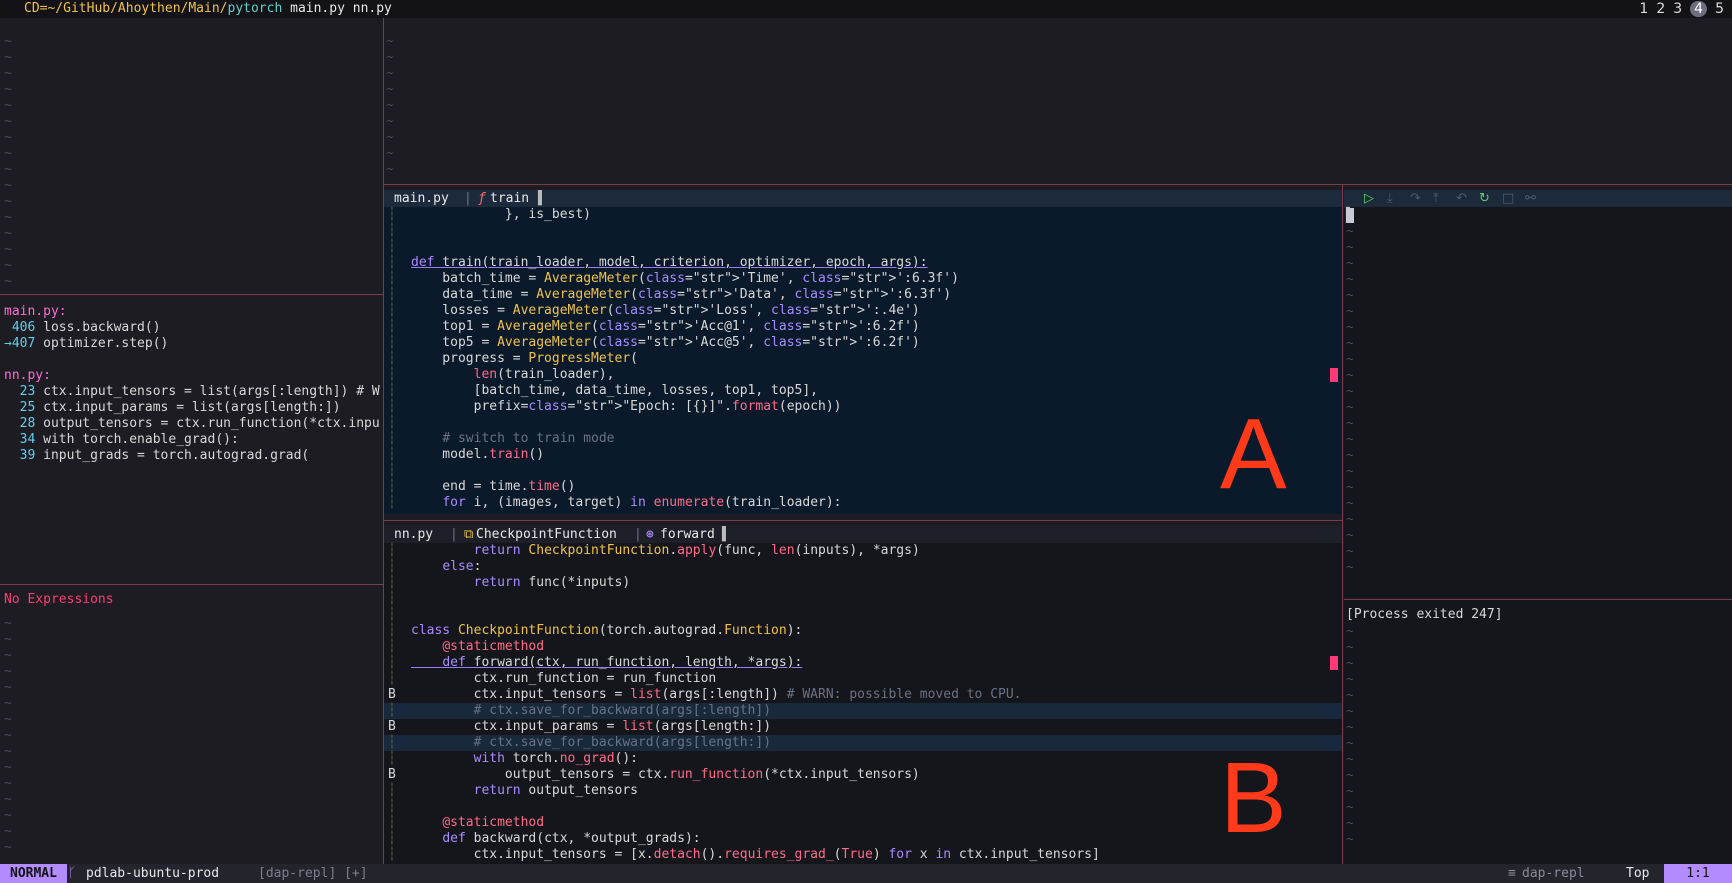  Describe the element at coordinates (1461, 198) in the screenshot. I see `step-back-icon: ↶` at that location.